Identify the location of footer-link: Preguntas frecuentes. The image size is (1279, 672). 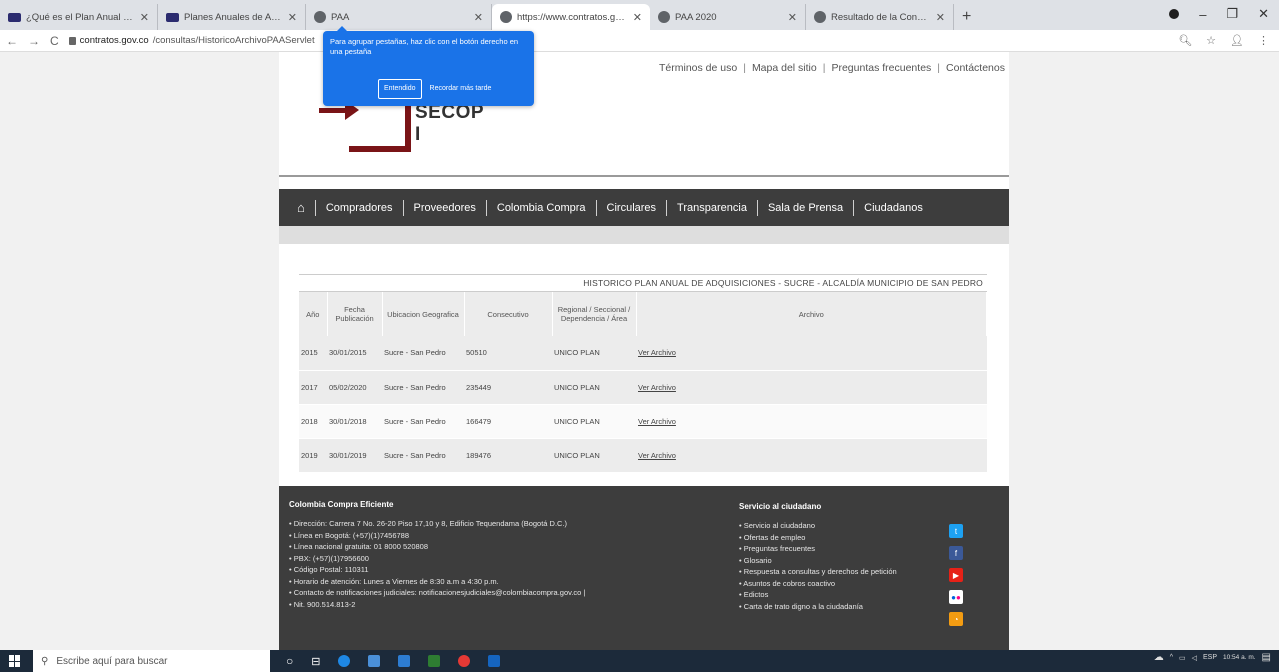
(829, 549).